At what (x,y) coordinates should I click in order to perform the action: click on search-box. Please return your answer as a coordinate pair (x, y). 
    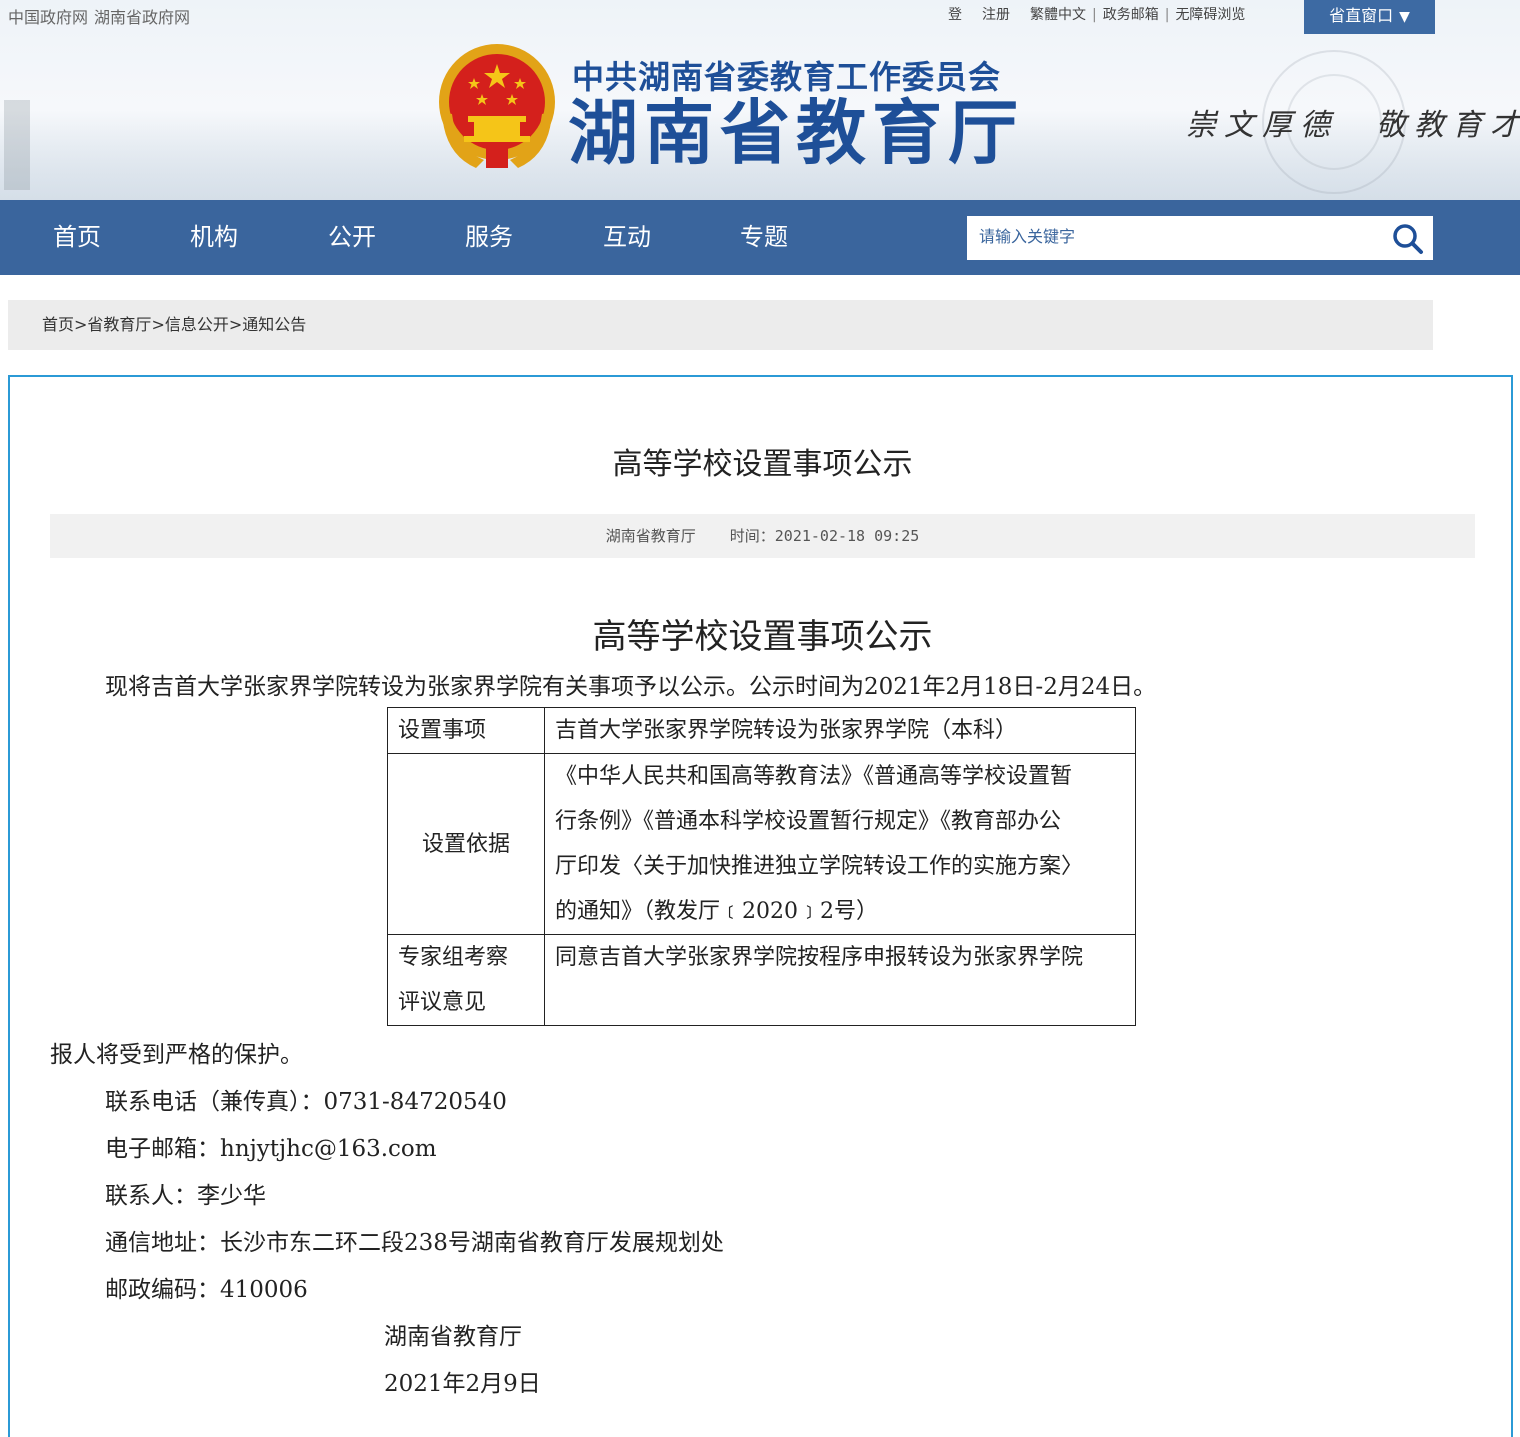
    Looking at the image, I should click on (1200, 238).